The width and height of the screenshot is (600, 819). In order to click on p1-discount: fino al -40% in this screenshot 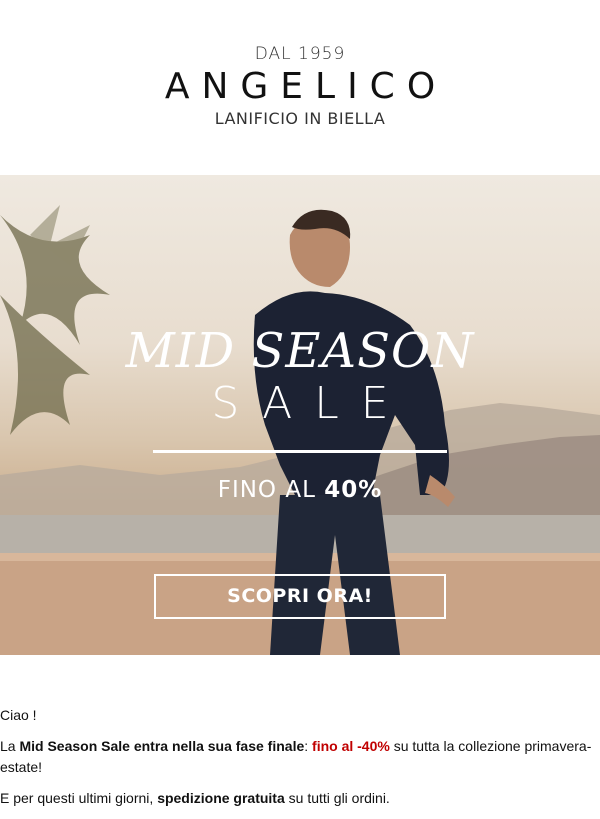, I will do `click(351, 746)`.